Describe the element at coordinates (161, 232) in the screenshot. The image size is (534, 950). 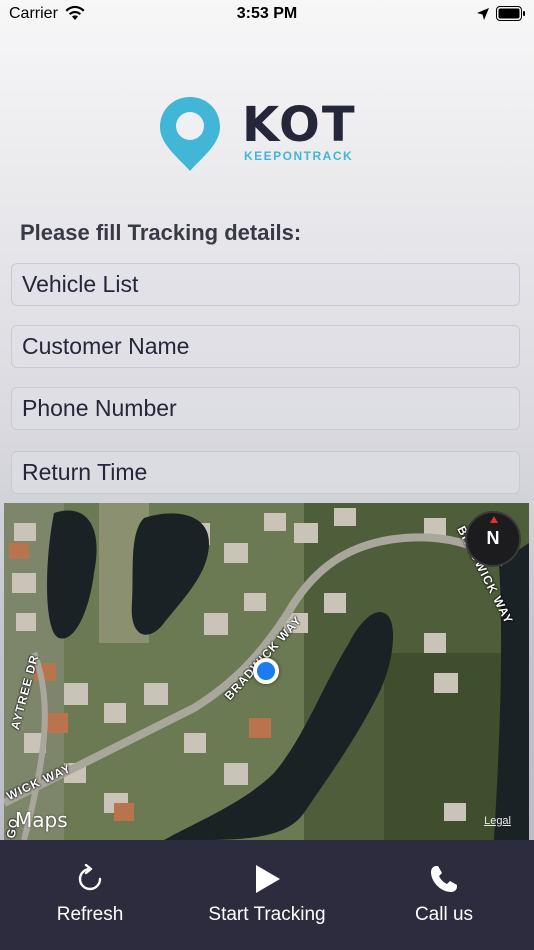
I see `form-title: Please fill Tracking details:` at that location.